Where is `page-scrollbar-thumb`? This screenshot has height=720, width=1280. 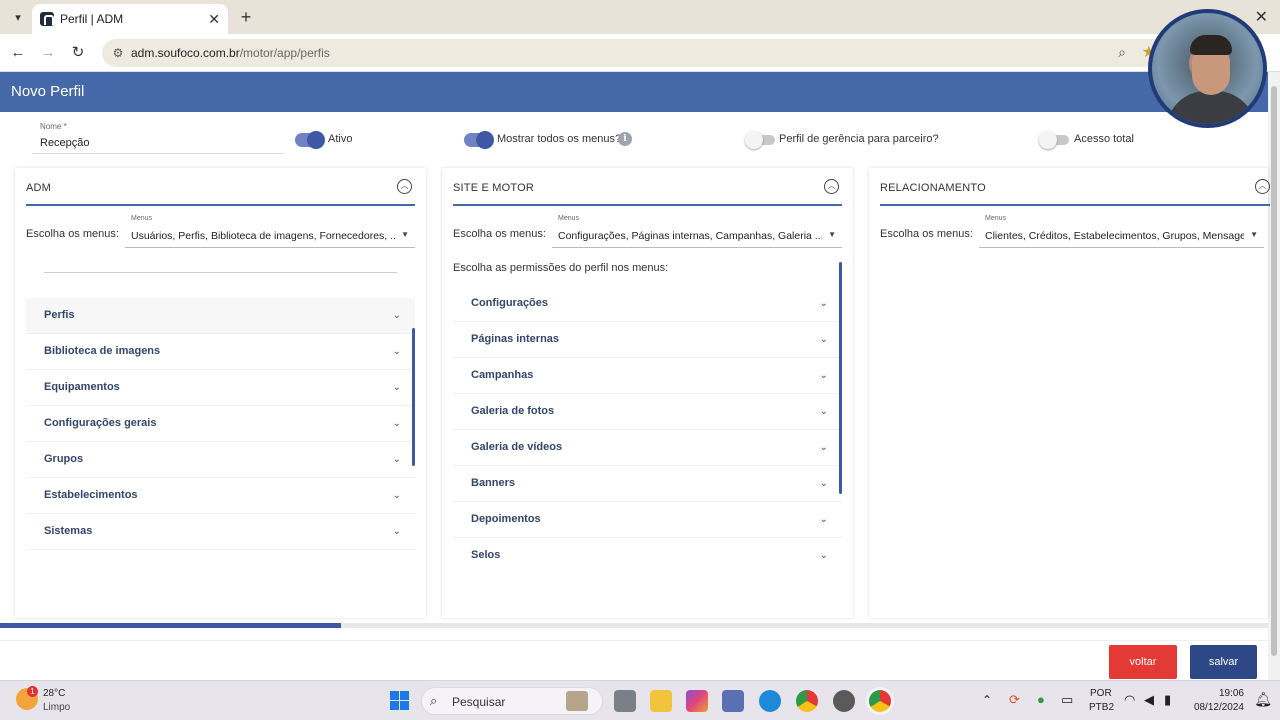
page-scrollbar-thumb is located at coordinates (1274, 371).